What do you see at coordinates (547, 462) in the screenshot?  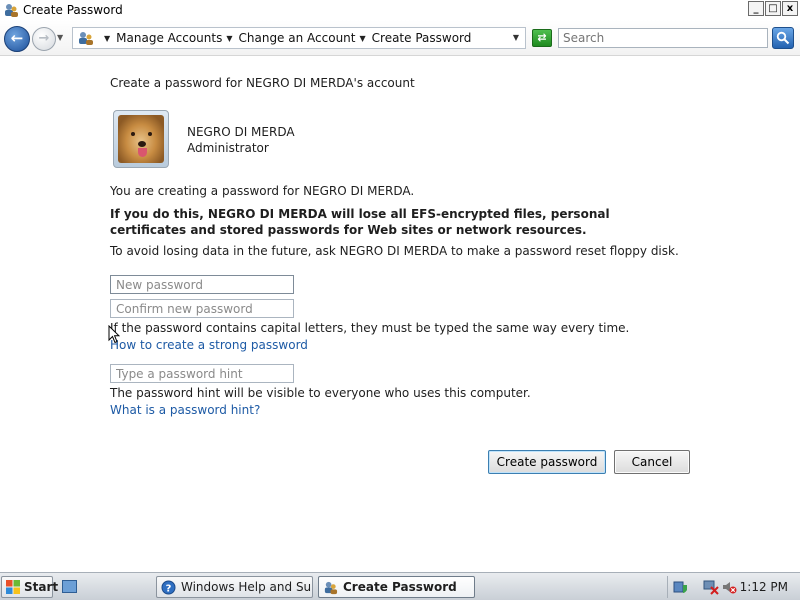 I see `create-password-button: Create password` at bounding box center [547, 462].